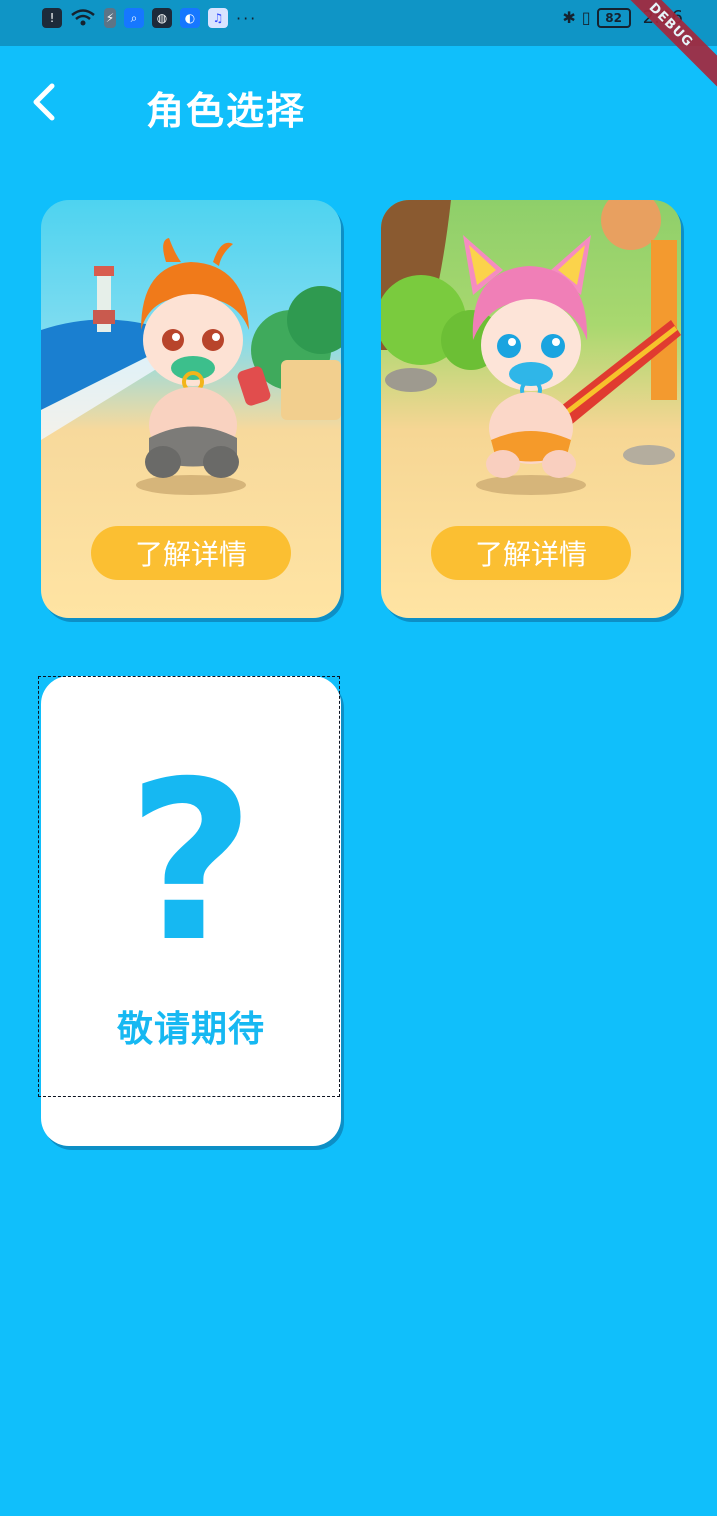 The height and width of the screenshot is (1516, 717). Describe the element at coordinates (83, 17) in the screenshot. I see `wifi-icon` at that location.